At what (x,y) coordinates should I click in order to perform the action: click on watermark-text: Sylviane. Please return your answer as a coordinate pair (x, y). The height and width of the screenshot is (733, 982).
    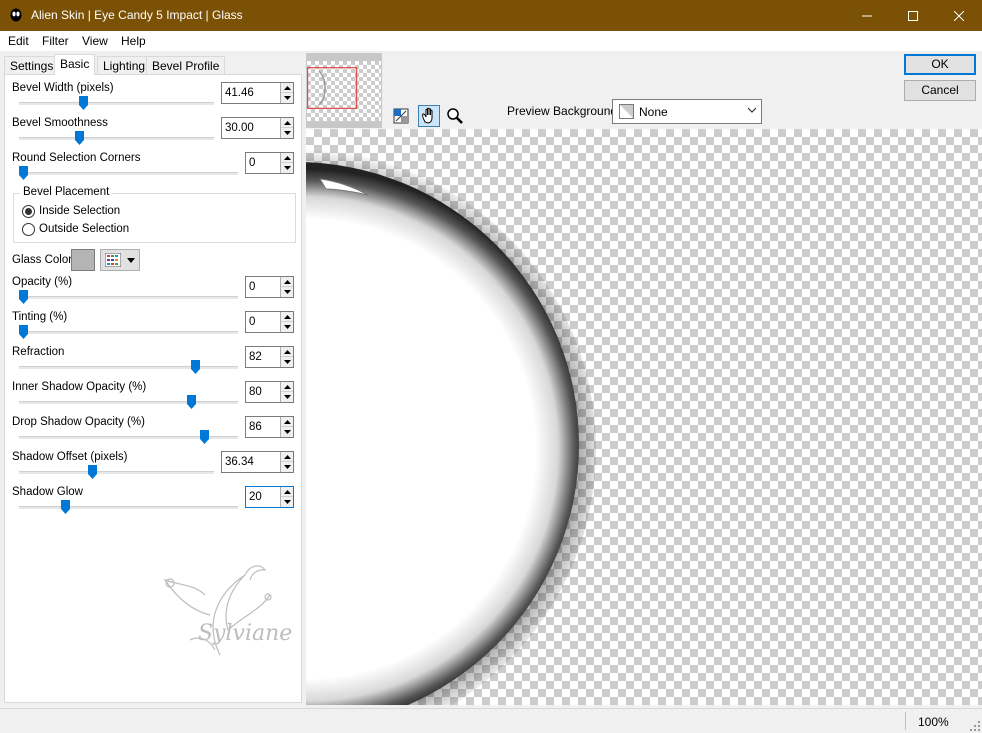
    Looking at the image, I should click on (245, 633).